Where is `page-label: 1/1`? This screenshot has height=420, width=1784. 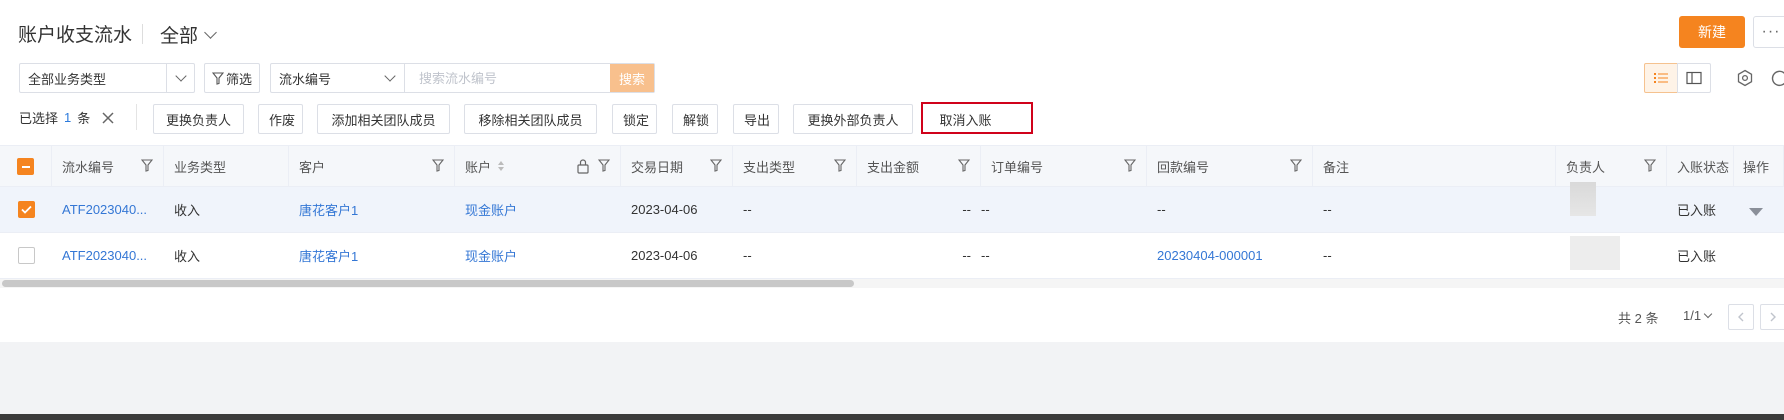
page-label: 1/1 is located at coordinates (1692, 315).